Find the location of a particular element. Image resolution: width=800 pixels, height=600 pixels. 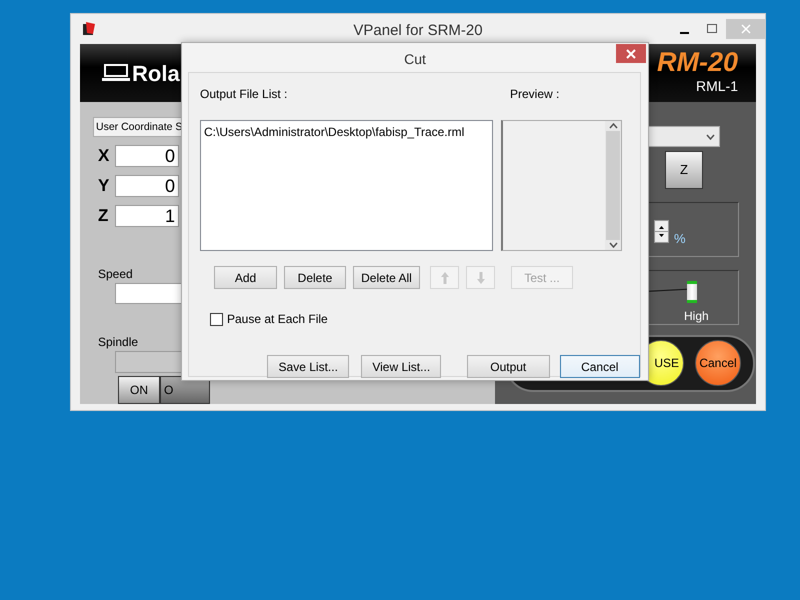

spindle-label: Spindle is located at coordinates (118, 342).